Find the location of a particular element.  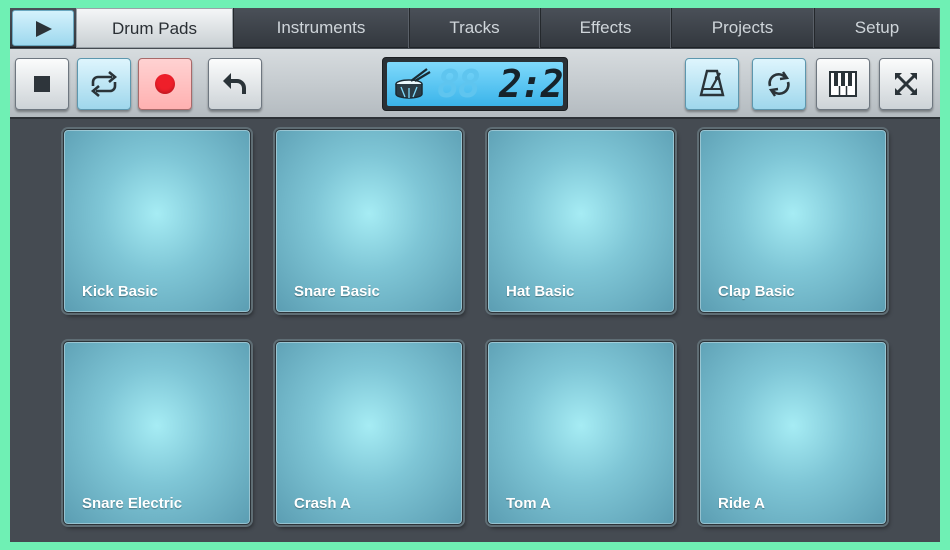

play-icon is located at coordinates (44, 29).